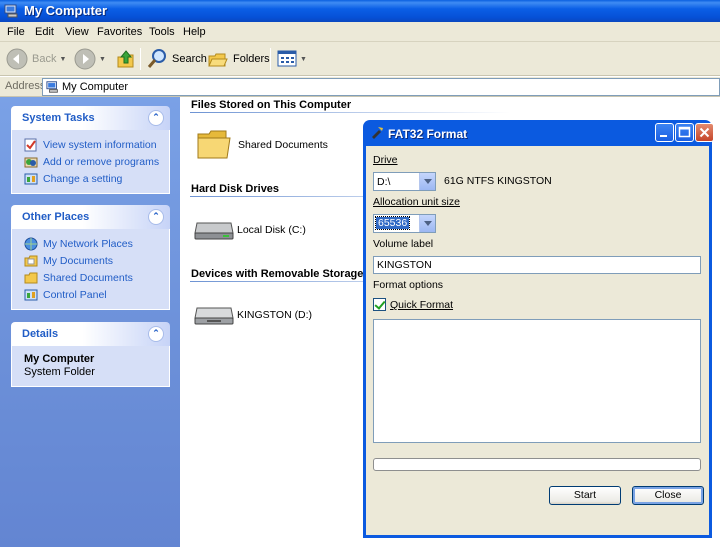  What do you see at coordinates (44, 59) in the screenshot?
I see `back-label: Back` at bounding box center [44, 59].